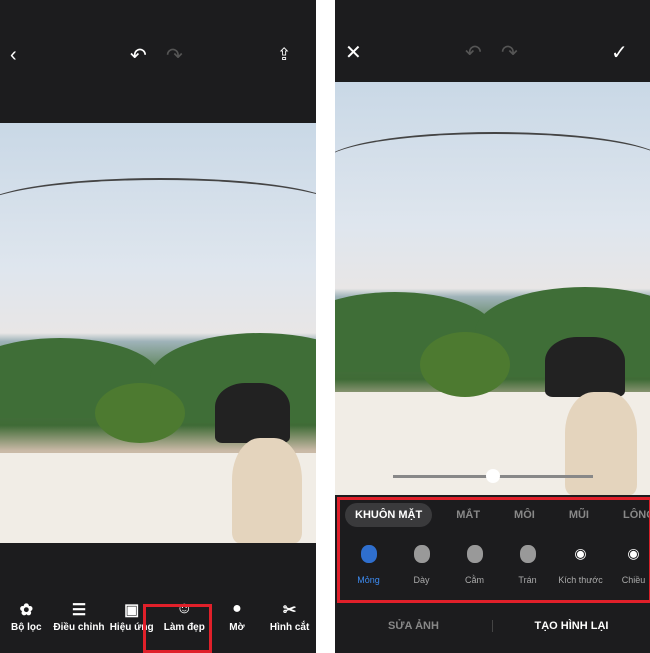 The height and width of the screenshot is (653, 650). I want to click on filter-icon: ✿, so click(26, 610).